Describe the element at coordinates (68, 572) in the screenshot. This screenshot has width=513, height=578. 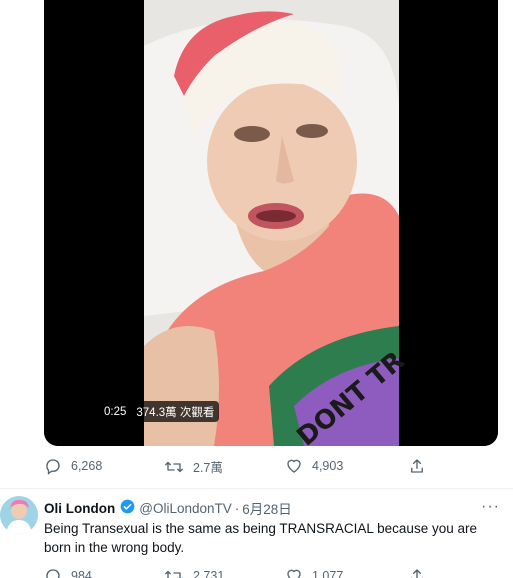
I see `reply-button: 984` at that location.